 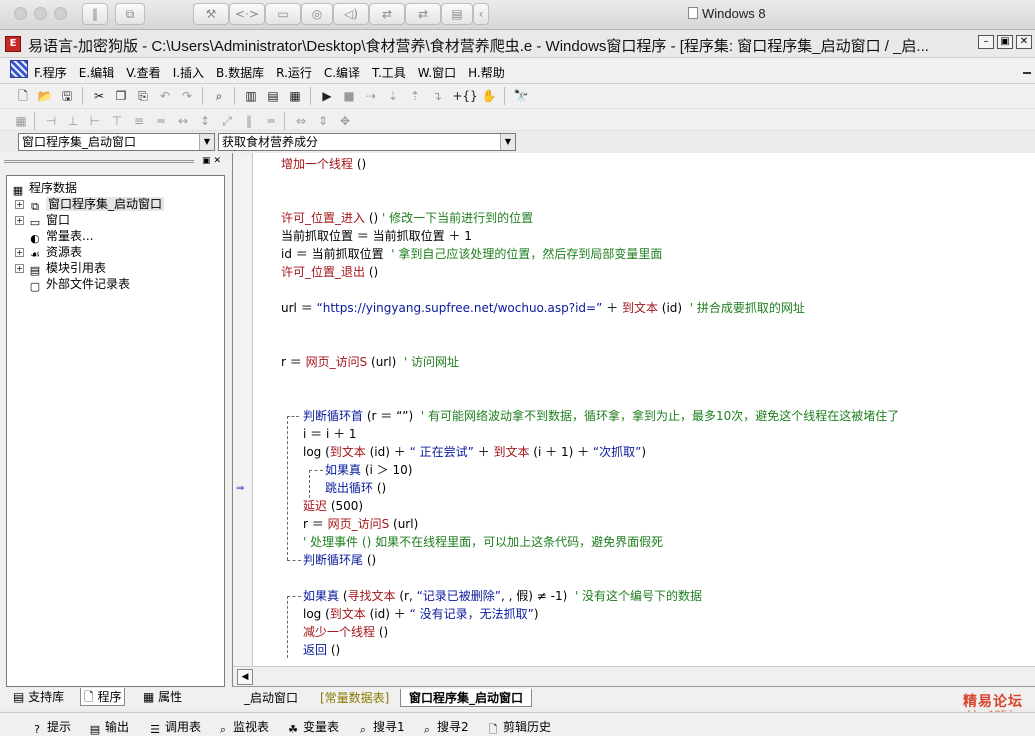 What do you see at coordinates (376, 236) in the screenshot?
I see `code-line: 当前抓取位置 ＝ 当前抓取位置 ＋ 1` at bounding box center [376, 236].